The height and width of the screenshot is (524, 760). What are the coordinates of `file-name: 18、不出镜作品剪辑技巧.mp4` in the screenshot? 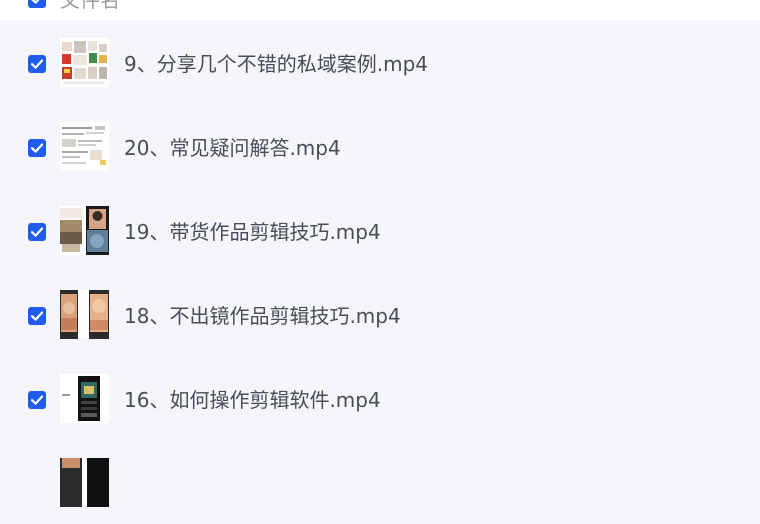 It's located at (262, 316).